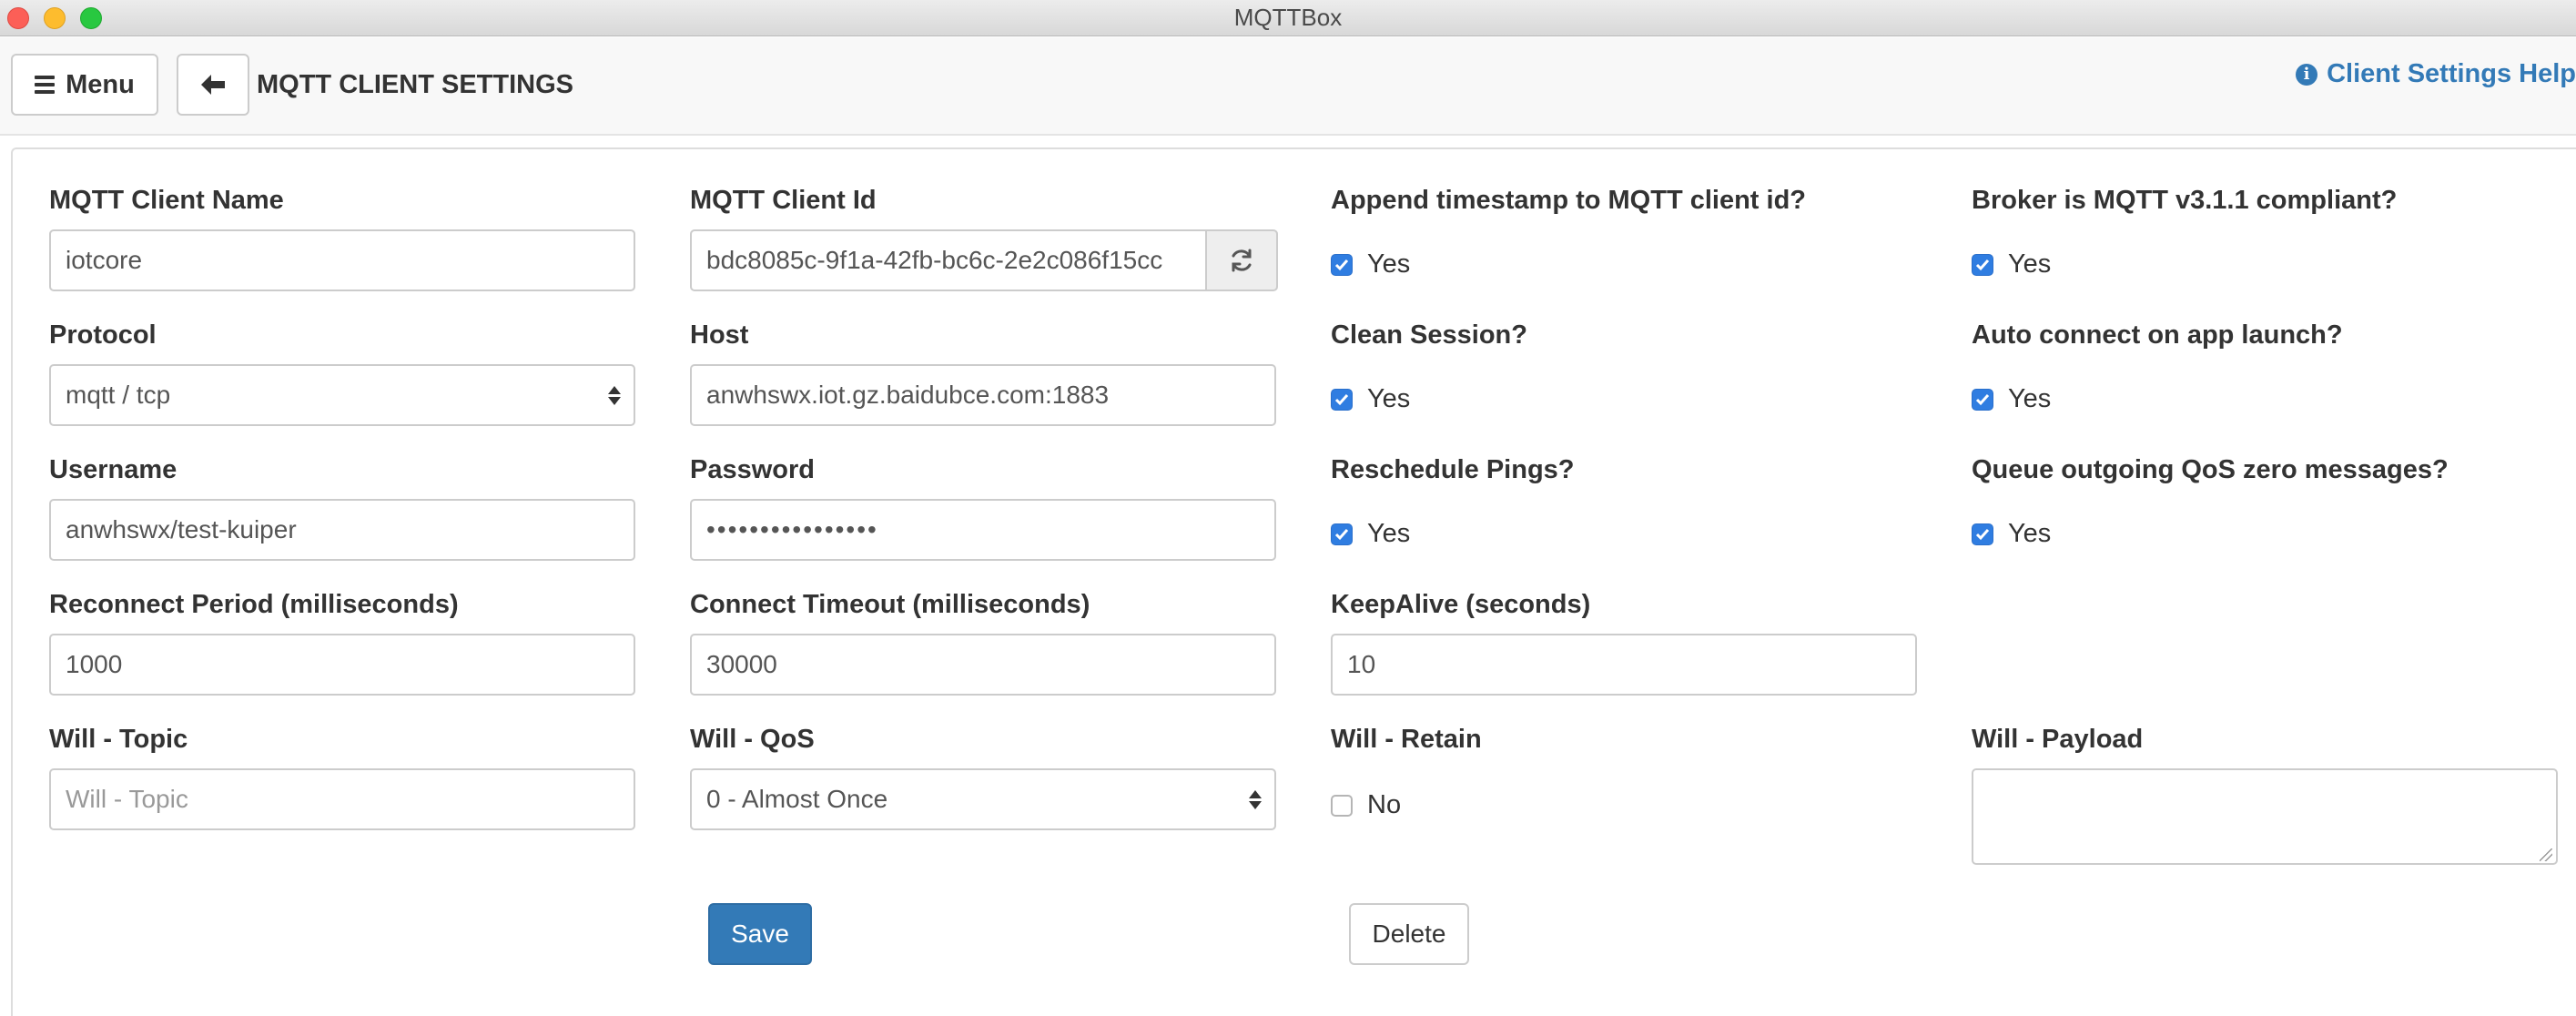 This screenshot has width=2576, height=1016. Describe the element at coordinates (2307, 75) in the screenshot. I see `info-circle-icon: i` at that location.